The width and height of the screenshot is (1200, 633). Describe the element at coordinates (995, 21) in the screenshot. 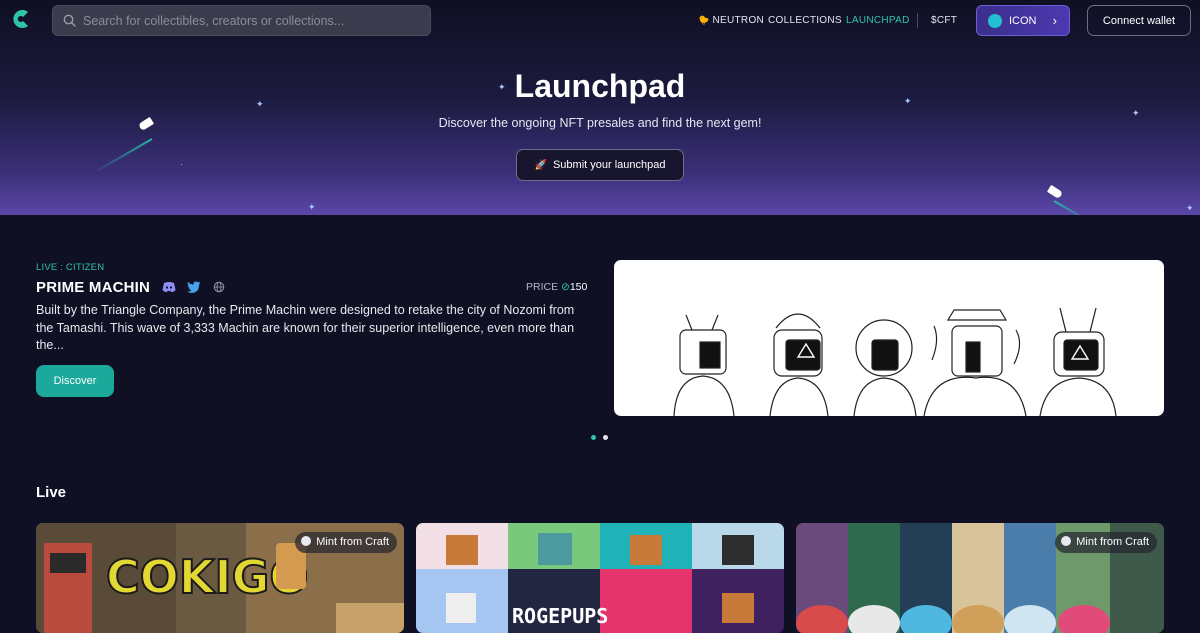

I see `icon-chain-icon` at that location.